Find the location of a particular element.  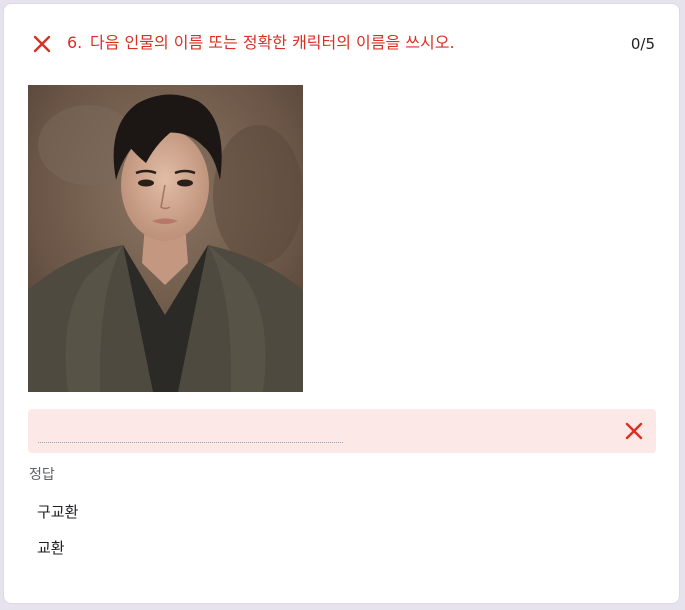

answer-input-box is located at coordinates (342, 431).